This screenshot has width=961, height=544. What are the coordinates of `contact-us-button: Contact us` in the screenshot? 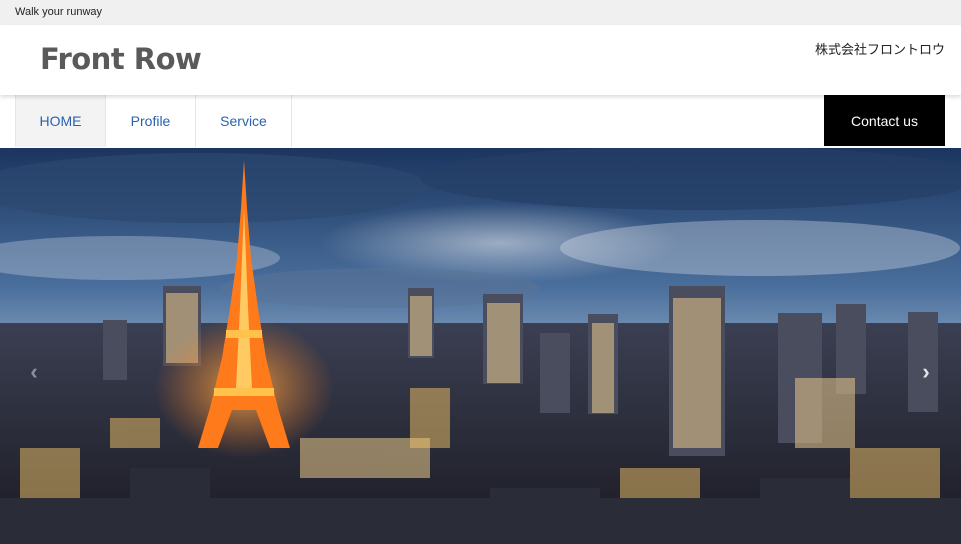 It's located at (884, 120).